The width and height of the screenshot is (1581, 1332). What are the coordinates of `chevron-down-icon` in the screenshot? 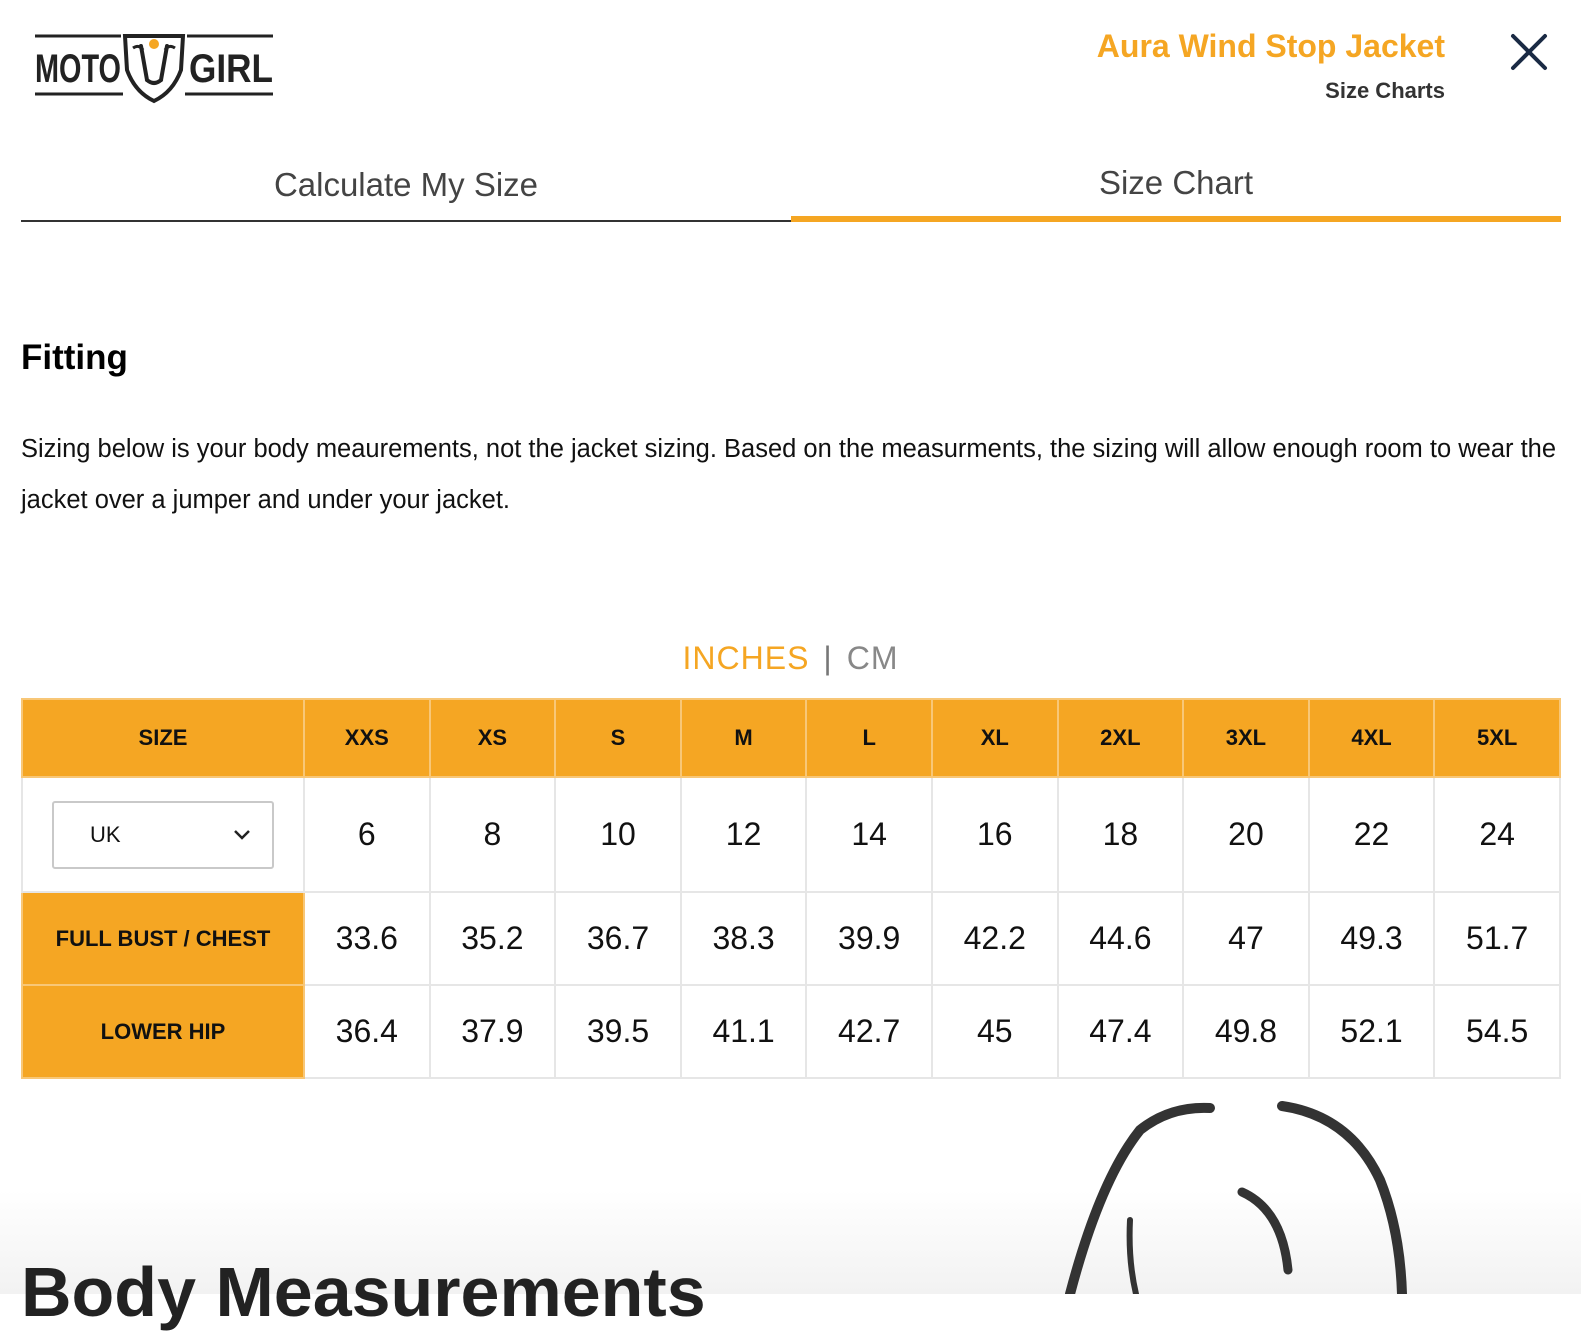 It's located at (242, 834).